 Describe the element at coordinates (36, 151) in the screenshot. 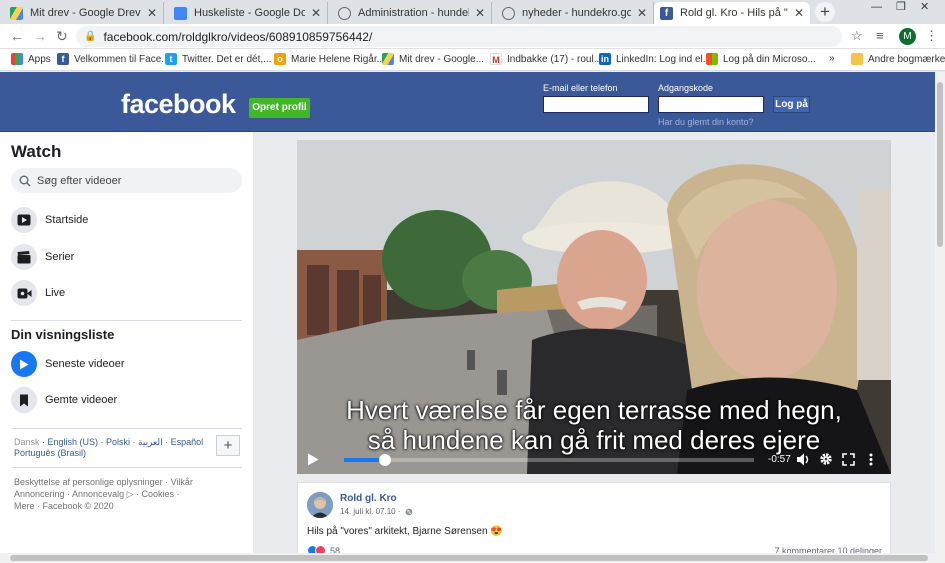

I see `sidebar-title: Watch` at that location.